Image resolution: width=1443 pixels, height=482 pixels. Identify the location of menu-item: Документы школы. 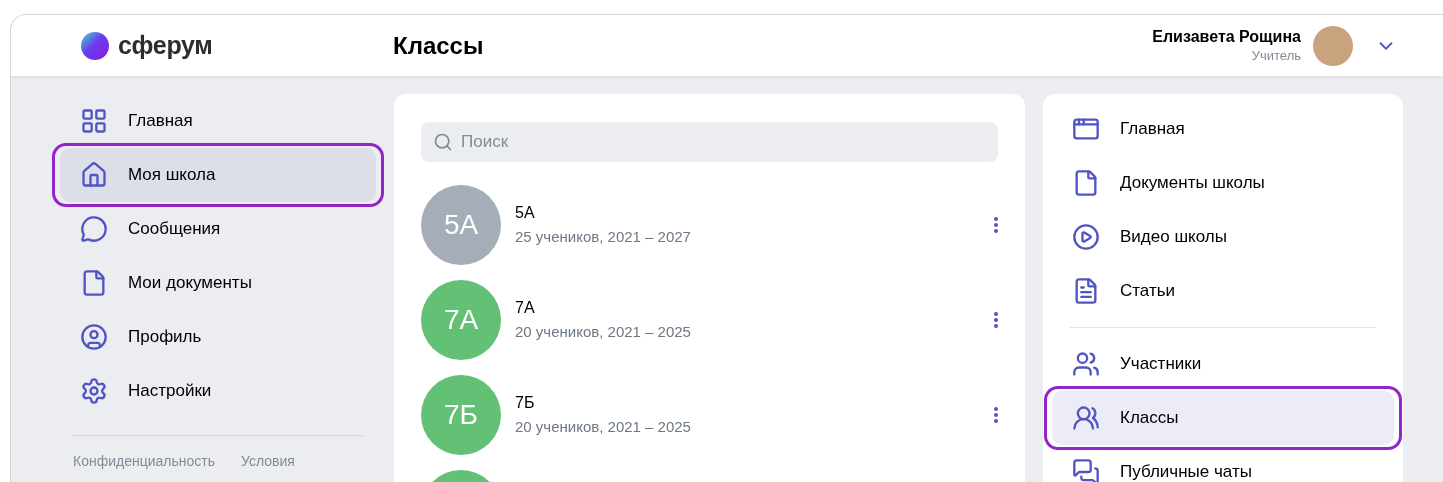
(1223, 183).